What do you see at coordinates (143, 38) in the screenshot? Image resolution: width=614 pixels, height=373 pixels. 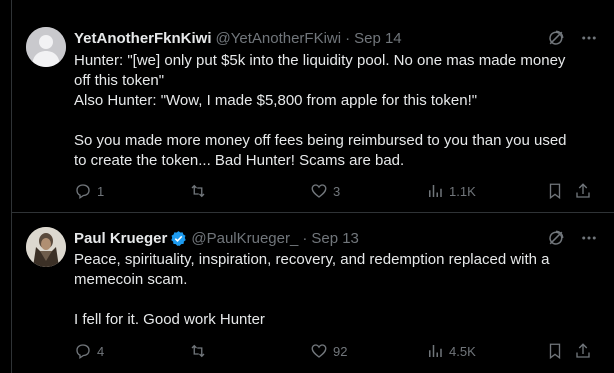 I see `display-name: YetAnotherFknKiwi` at bounding box center [143, 38].